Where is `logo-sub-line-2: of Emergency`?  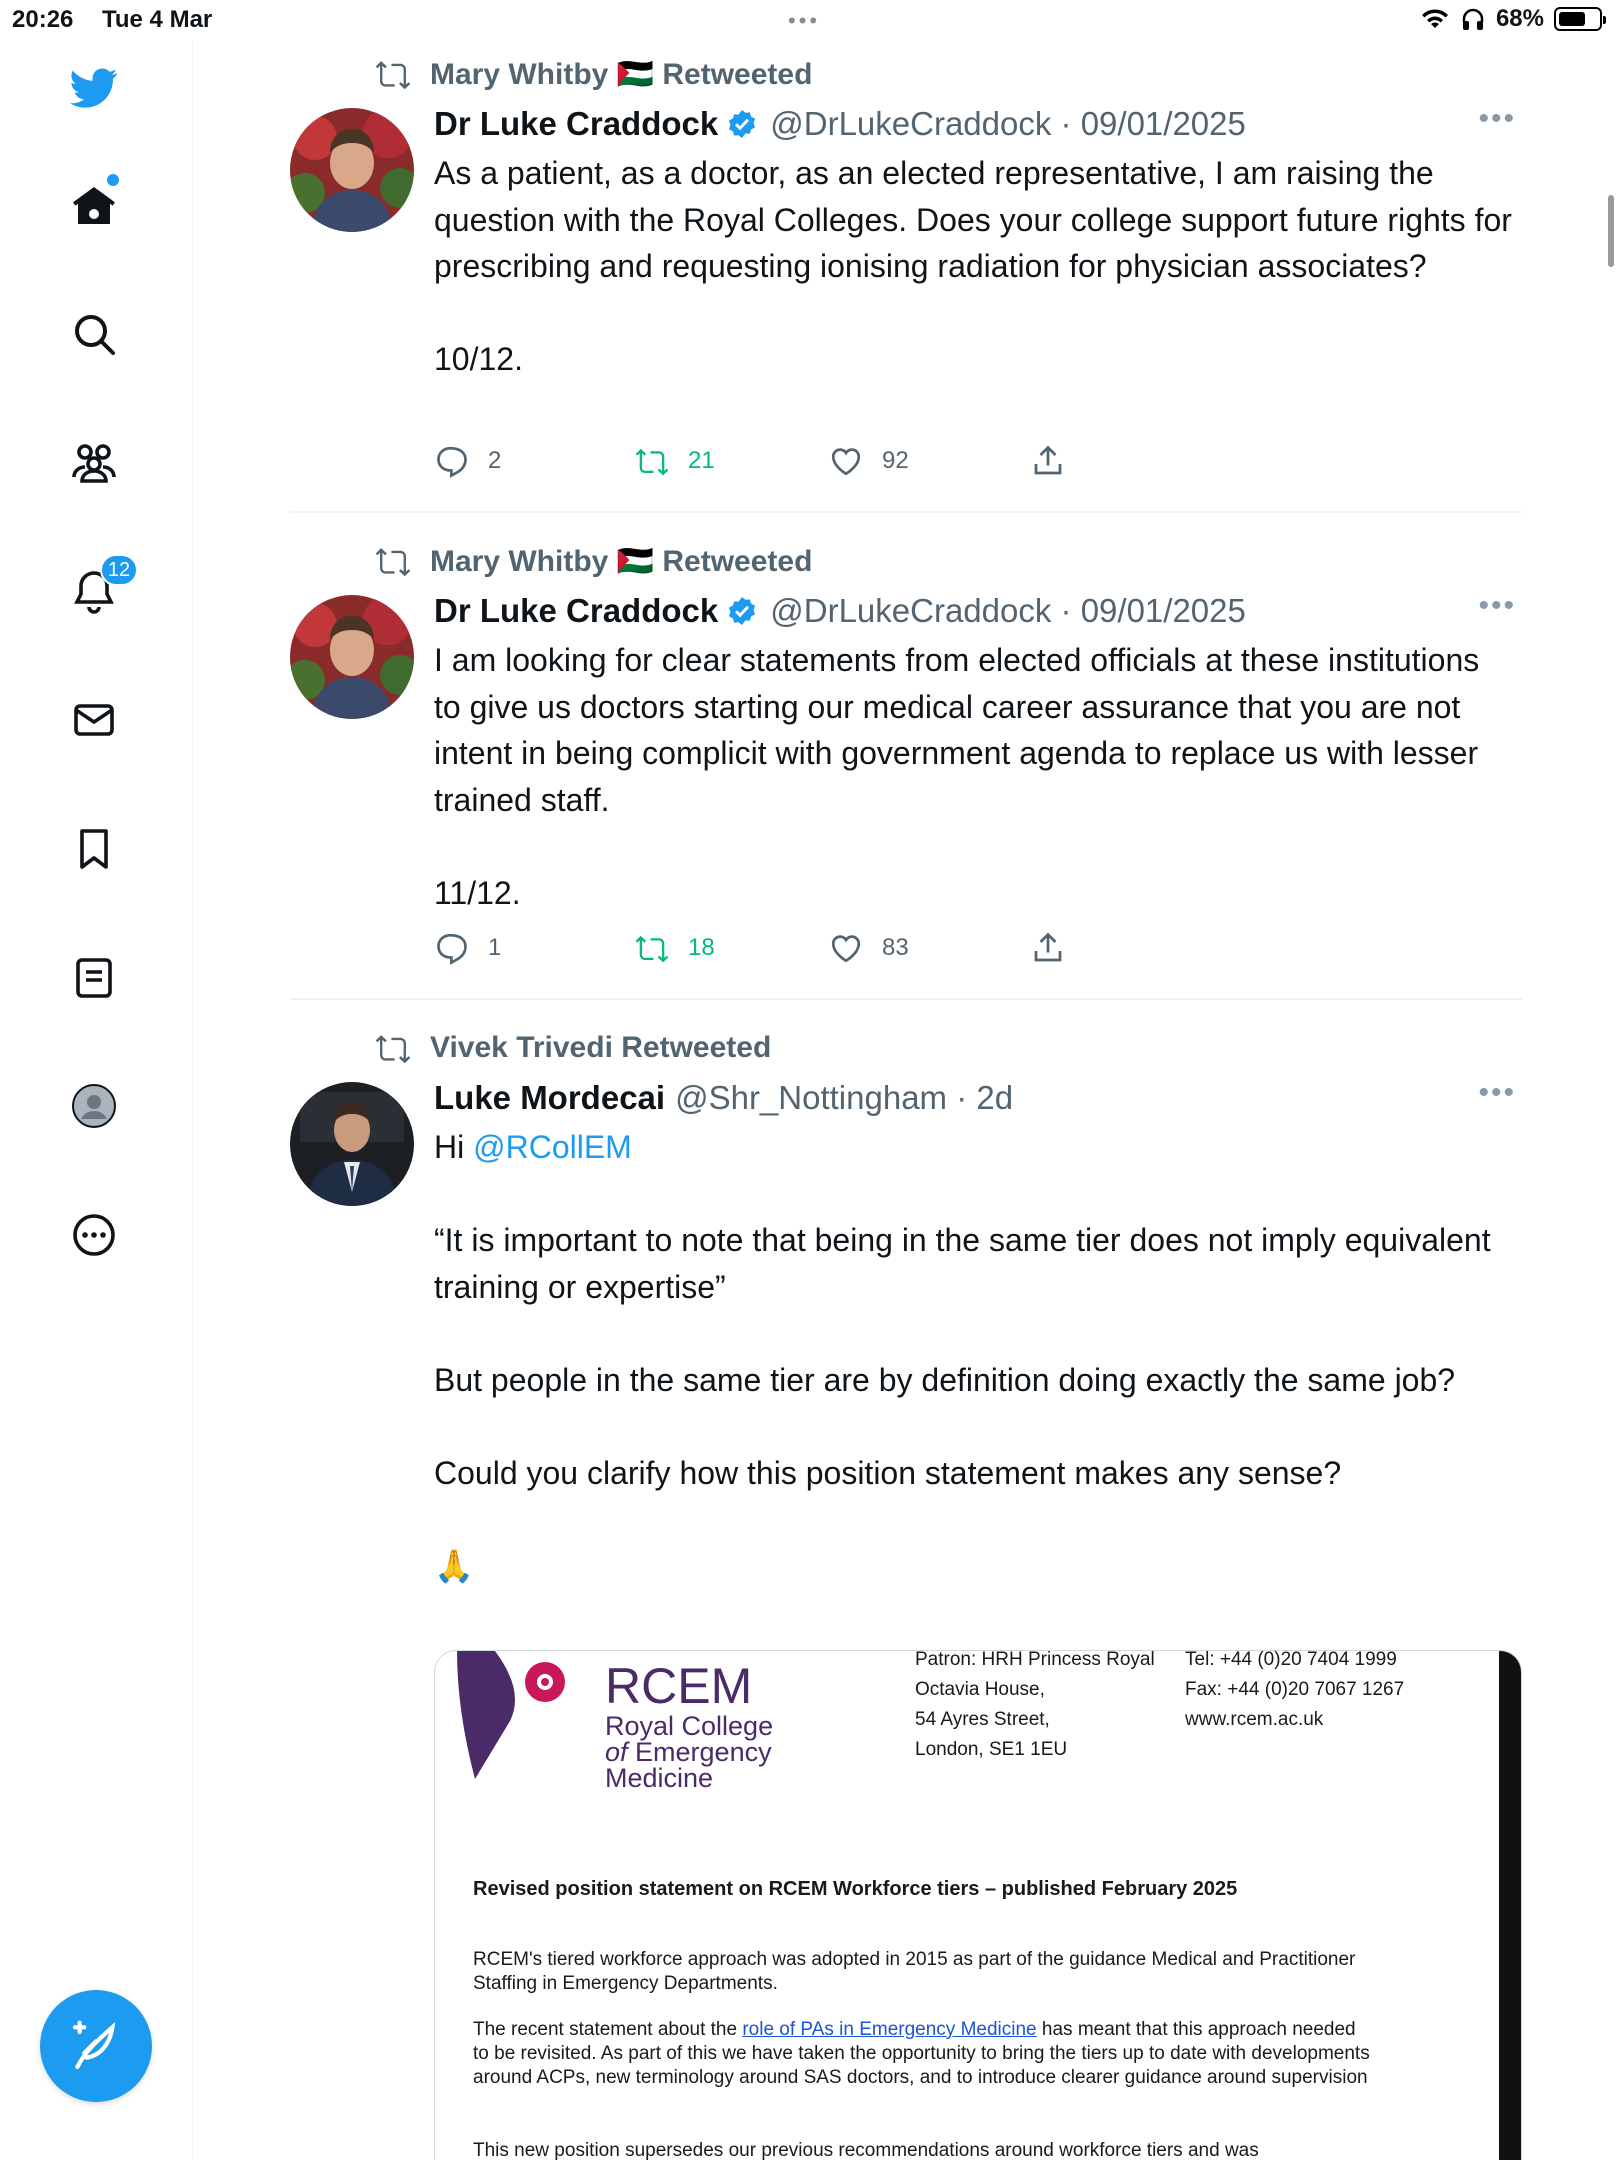 logo-sub-line-2: of Emergency is located at coordinates (689, 1752).